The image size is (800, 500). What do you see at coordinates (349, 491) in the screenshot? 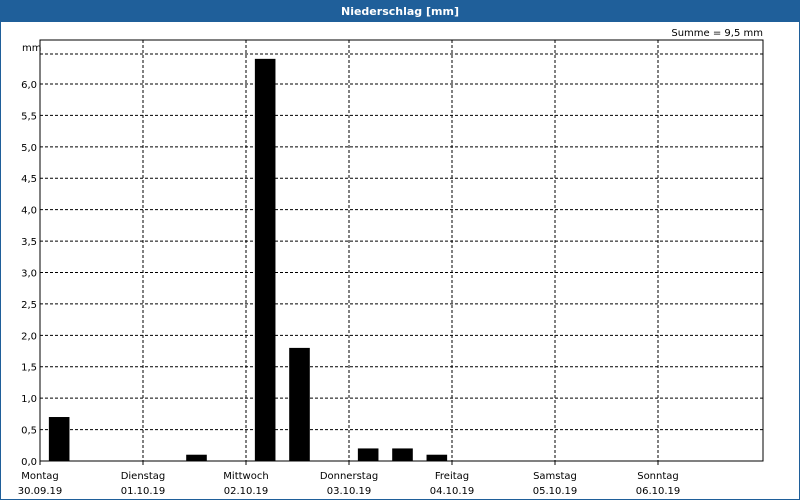
I see `x-tick-date: 03.10.19` at bounding box center [349, 491].